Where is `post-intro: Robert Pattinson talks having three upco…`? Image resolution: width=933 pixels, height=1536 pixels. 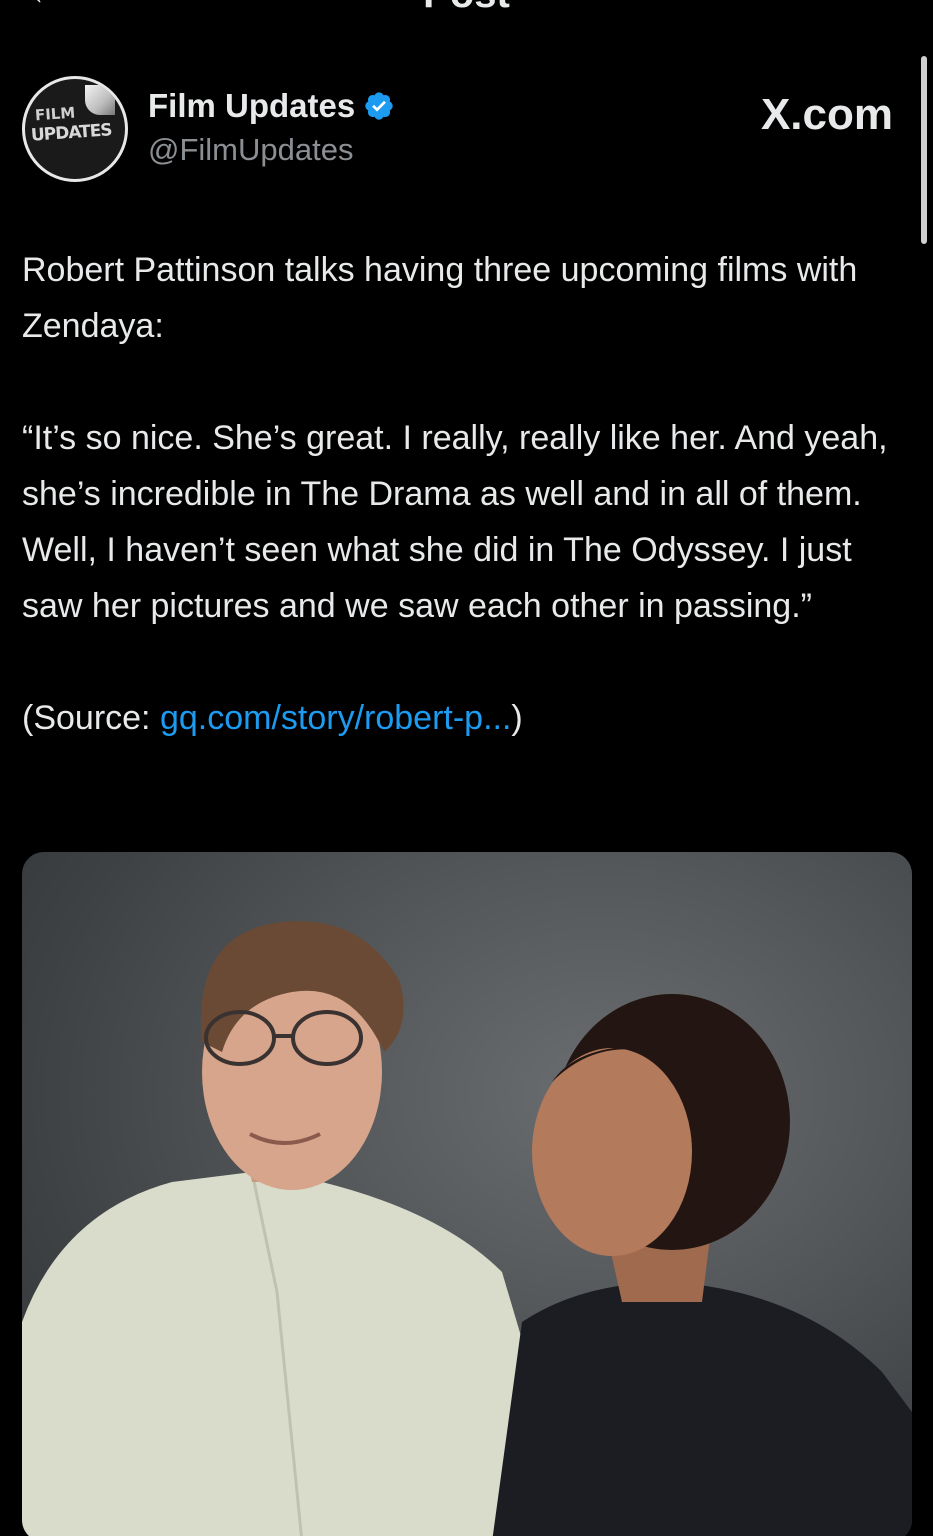
post-intro: Robert Pattinson talks having three upco… is located at coordinates (440, 298).